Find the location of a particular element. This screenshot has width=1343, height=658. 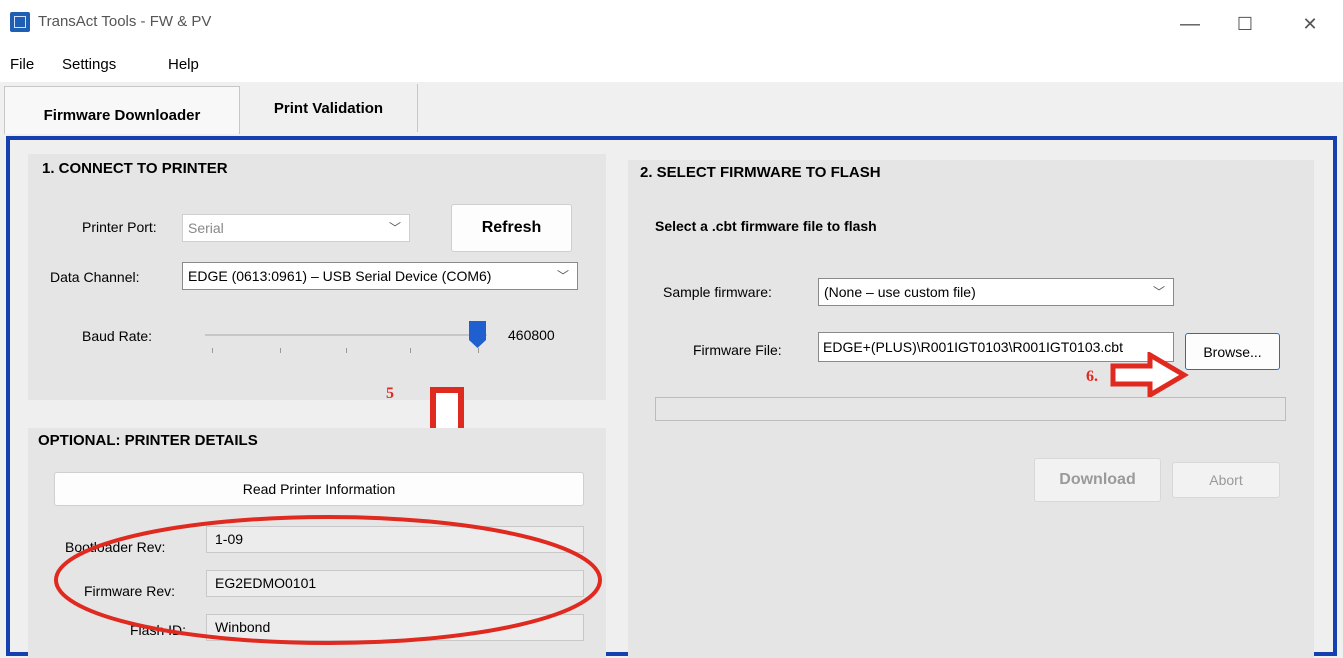

baud-slider-thumb is located at coordinates (478, 335).